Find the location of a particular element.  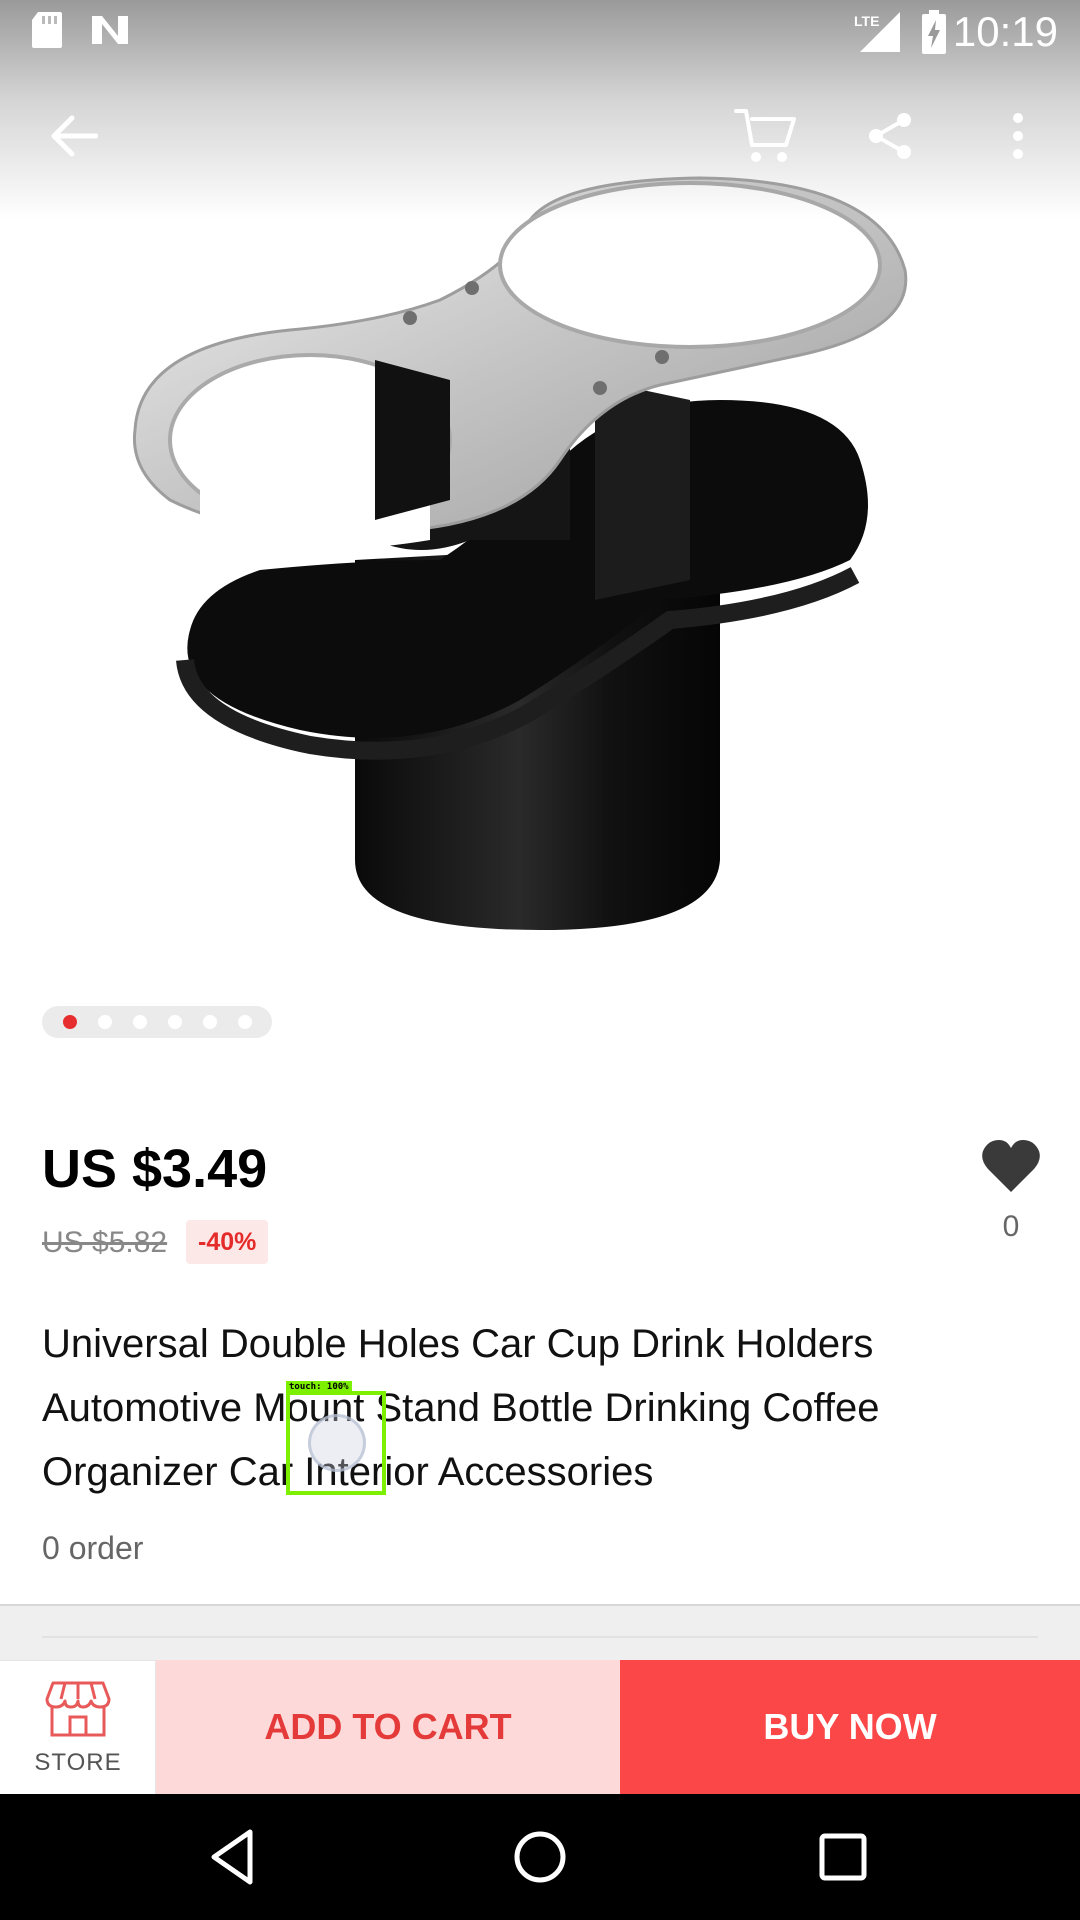

bottom-action-bar: STORE ADD TO CART BUY NOW is located at coordinates (540, 1727).